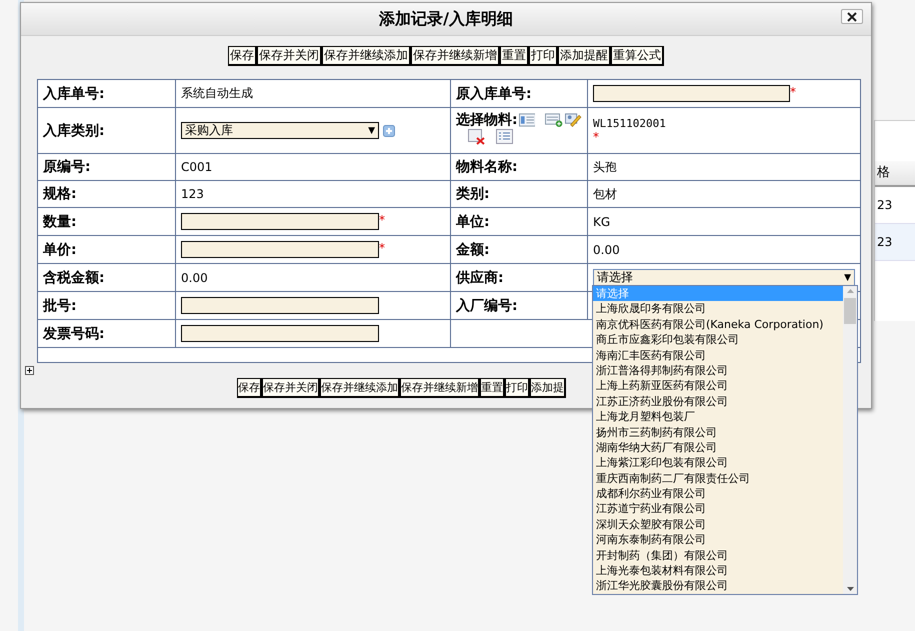 This screenshot has width=915, height=631. Describe the element at coordinates (718, 509) in the screenshot. I see `dropdown-option: 江苏道宁药业有限公司` at that location.